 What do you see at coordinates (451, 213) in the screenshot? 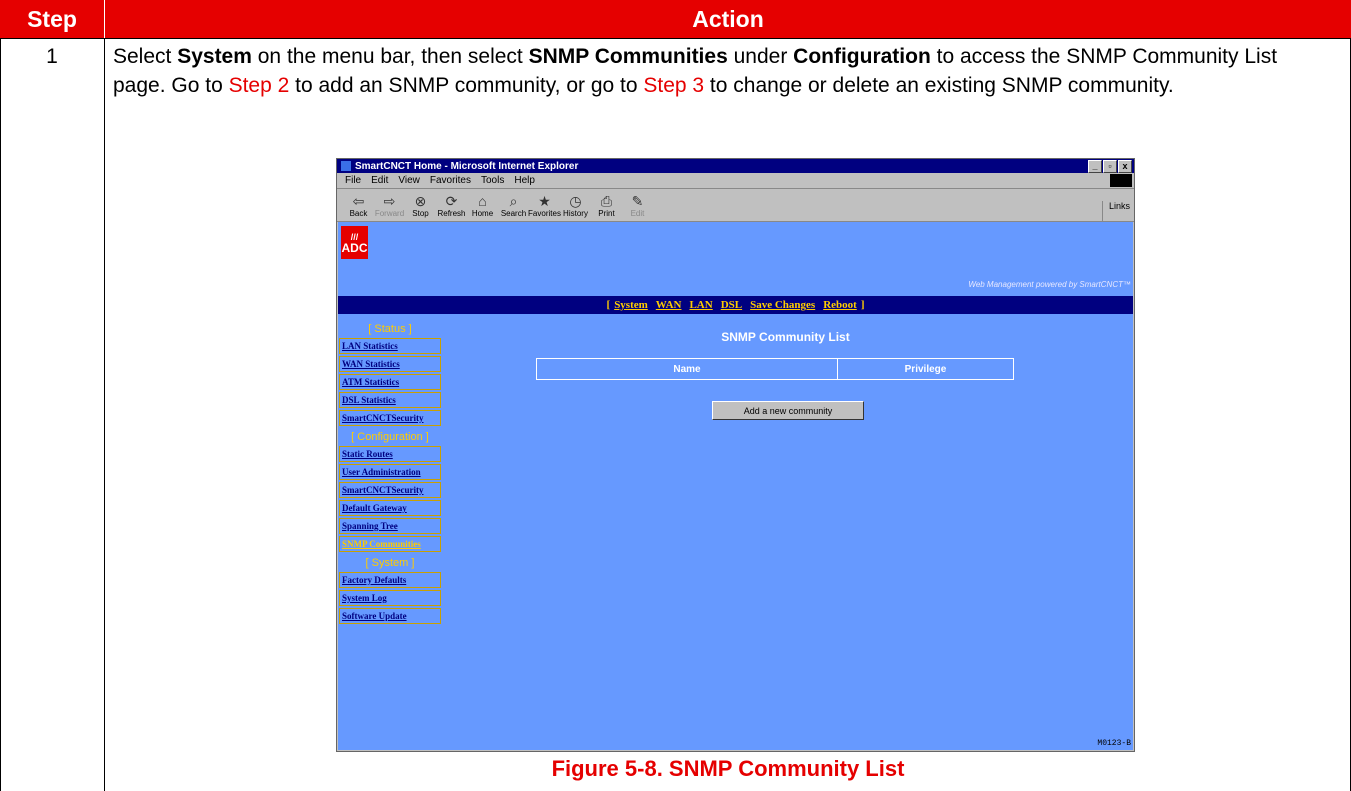
I see `toolbar-label: Refresh` at bounding box center [451, 213].